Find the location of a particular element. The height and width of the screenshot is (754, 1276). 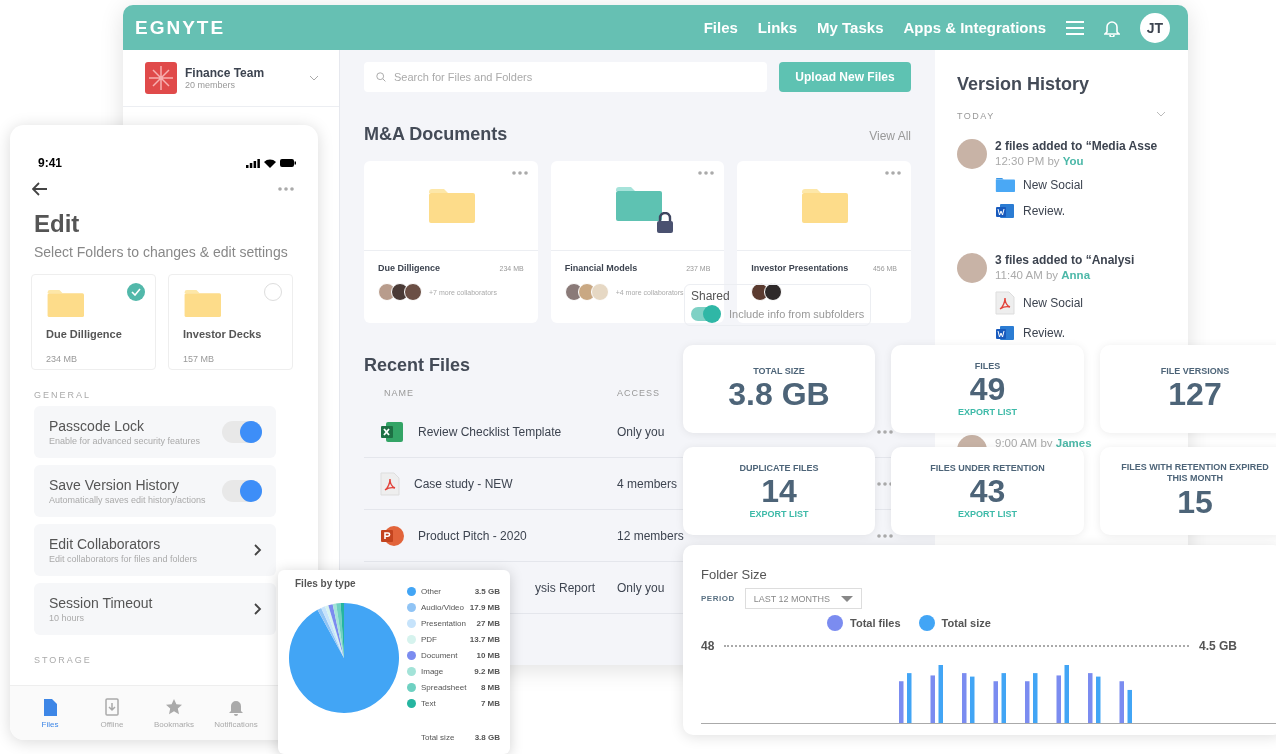

legend-label: PDF is located at coordinates (429, 639).